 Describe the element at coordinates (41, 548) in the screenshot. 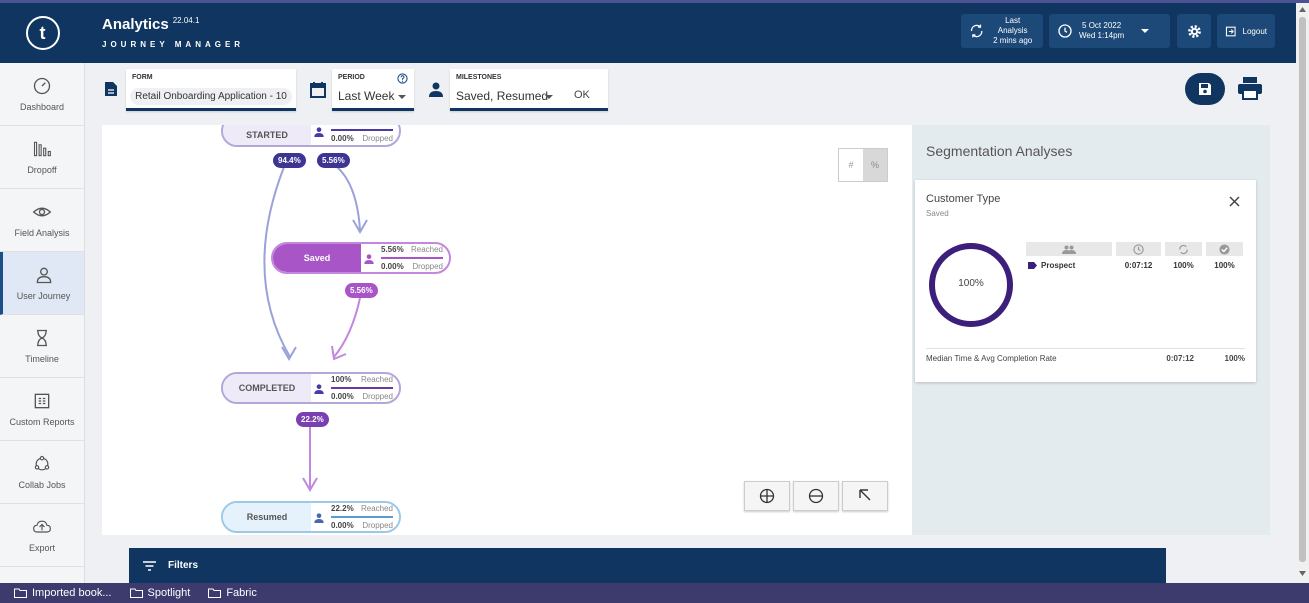

I see `sidebar-item-label: Export` at that location.